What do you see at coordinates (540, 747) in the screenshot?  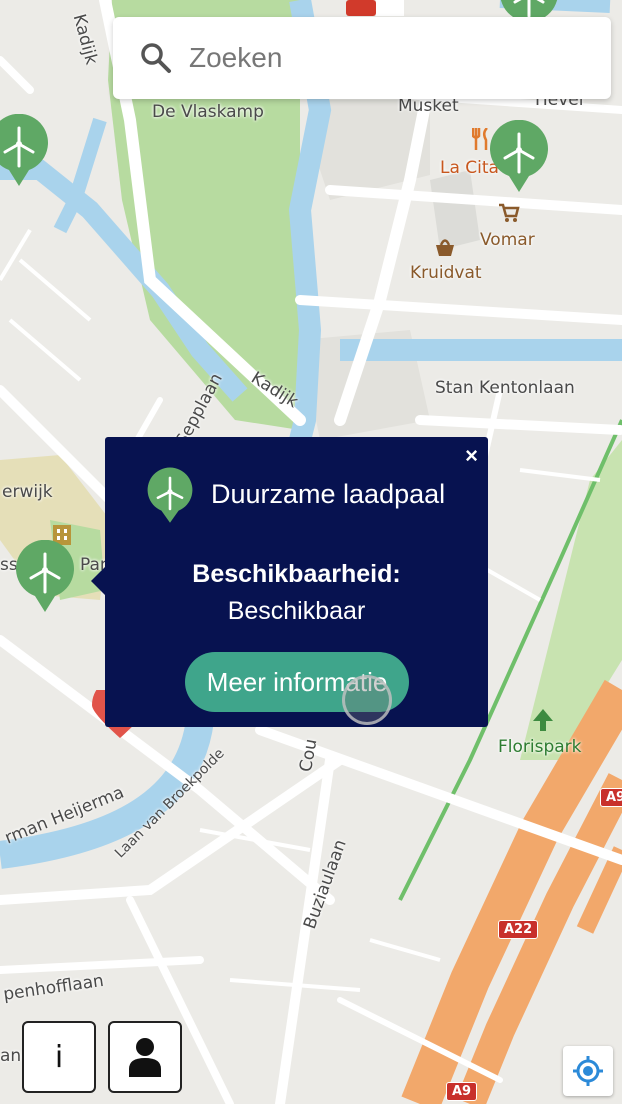 I see `poi-label: Florispark` at bounding box center [540, 747].